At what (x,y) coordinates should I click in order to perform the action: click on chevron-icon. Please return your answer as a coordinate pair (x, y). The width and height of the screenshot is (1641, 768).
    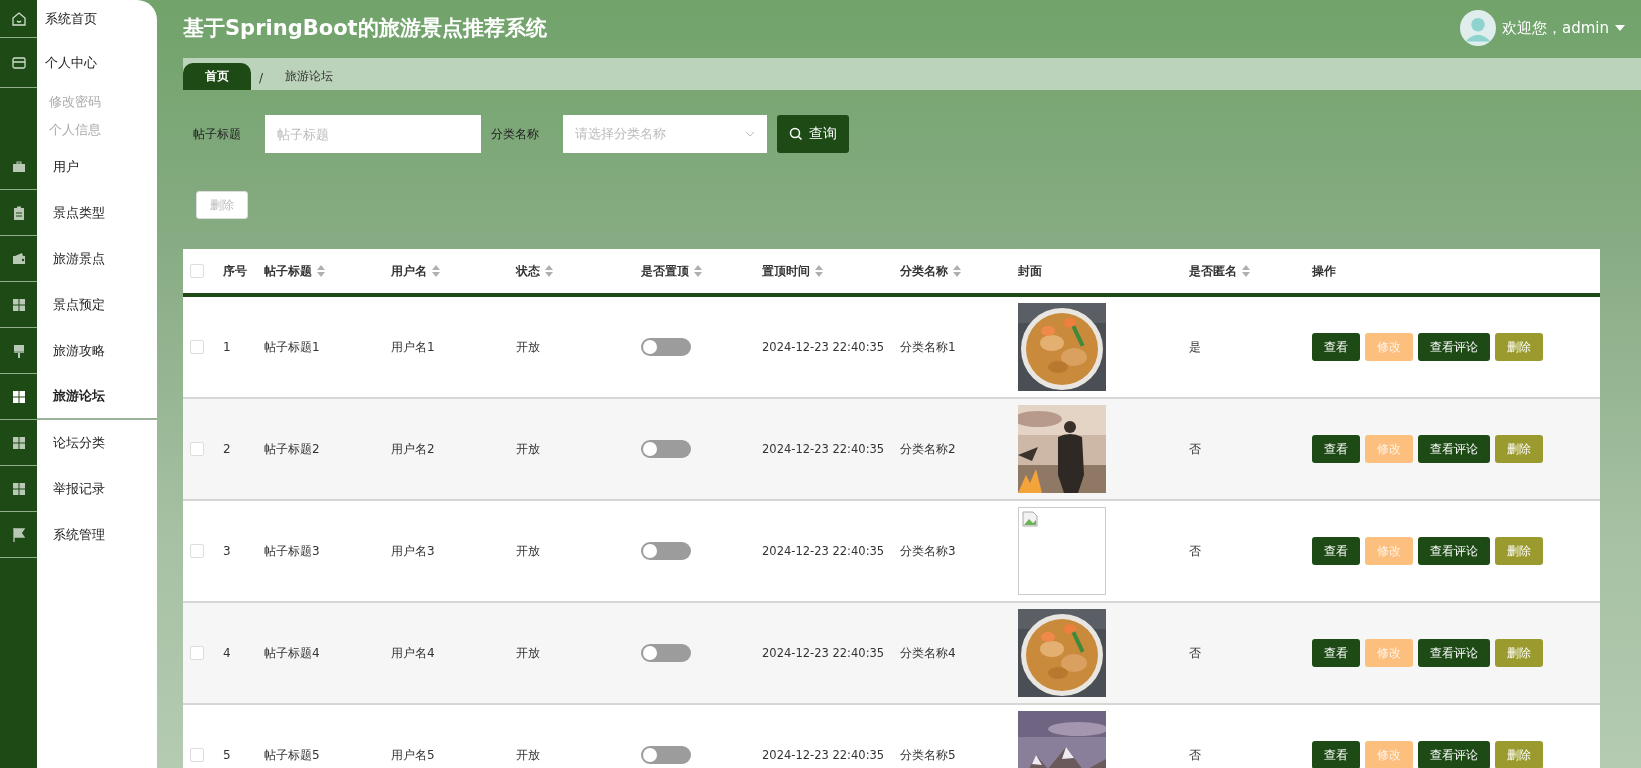
    Looking at the image, I should click on (750, 134).